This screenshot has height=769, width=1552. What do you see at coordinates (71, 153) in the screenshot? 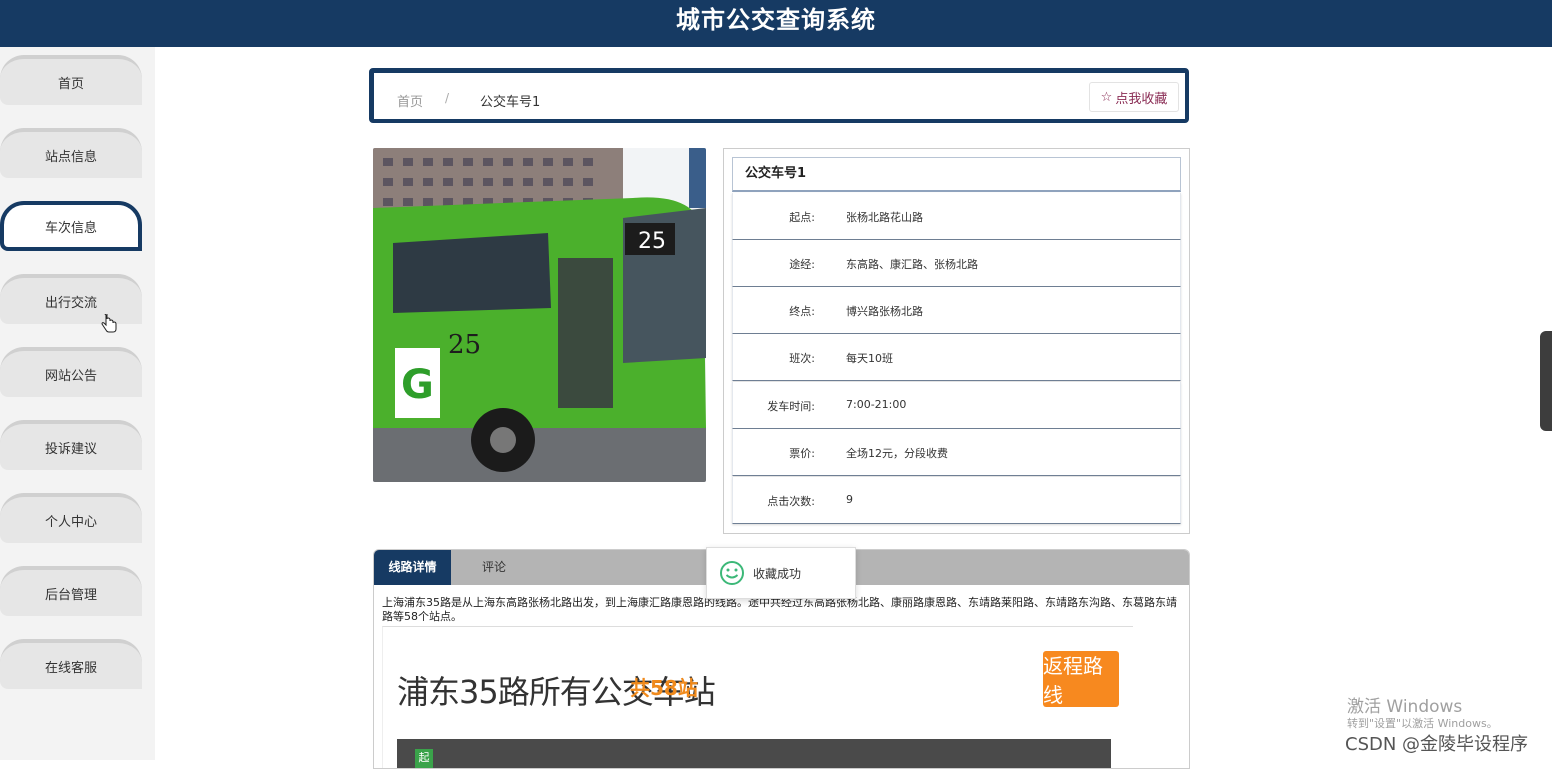
I see `sidebar-item-station-info: 站点信息` at bounding box center [71, 153].